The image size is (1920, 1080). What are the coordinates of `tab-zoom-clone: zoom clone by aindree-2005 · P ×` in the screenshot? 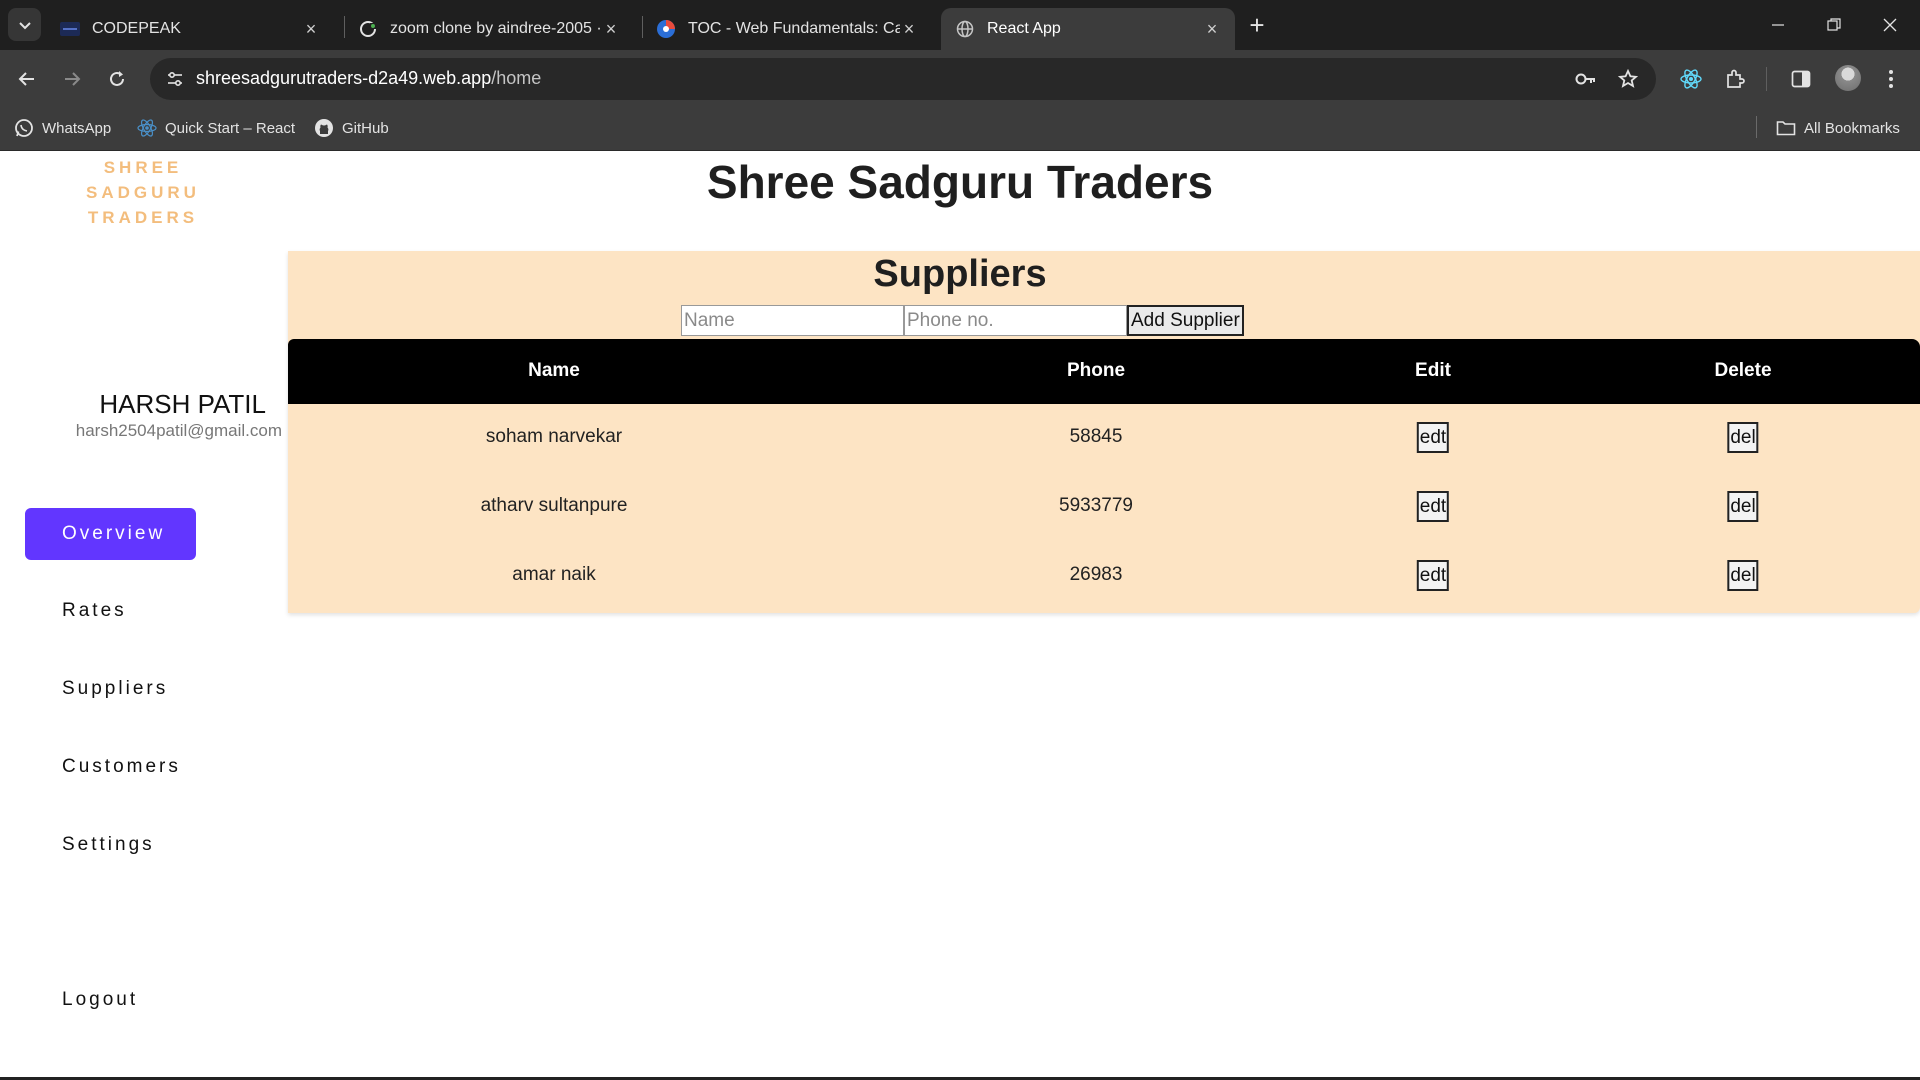 It's located at (489, 29).